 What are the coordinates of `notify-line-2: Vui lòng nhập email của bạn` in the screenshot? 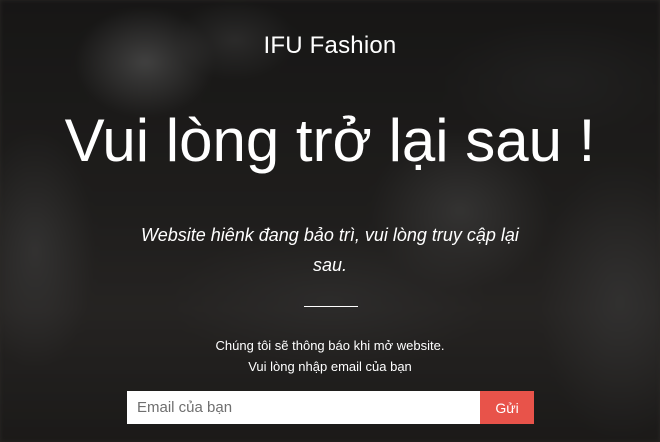 It's located at (330, 366).